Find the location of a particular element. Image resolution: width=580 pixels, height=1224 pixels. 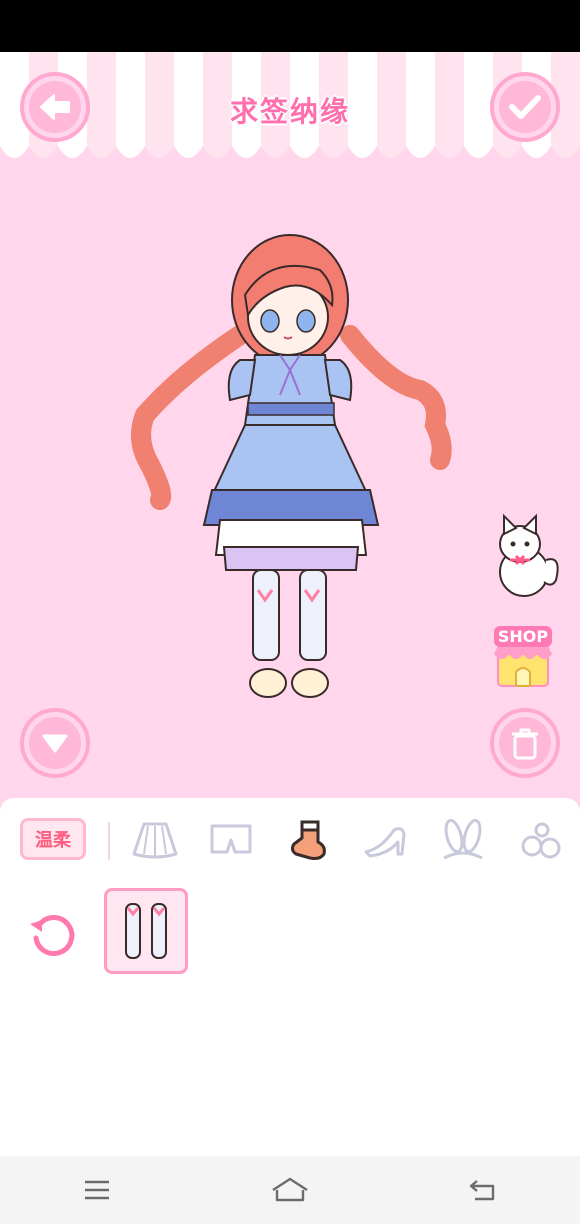

shop-button: SHOP is located at coordinates (523, 657).